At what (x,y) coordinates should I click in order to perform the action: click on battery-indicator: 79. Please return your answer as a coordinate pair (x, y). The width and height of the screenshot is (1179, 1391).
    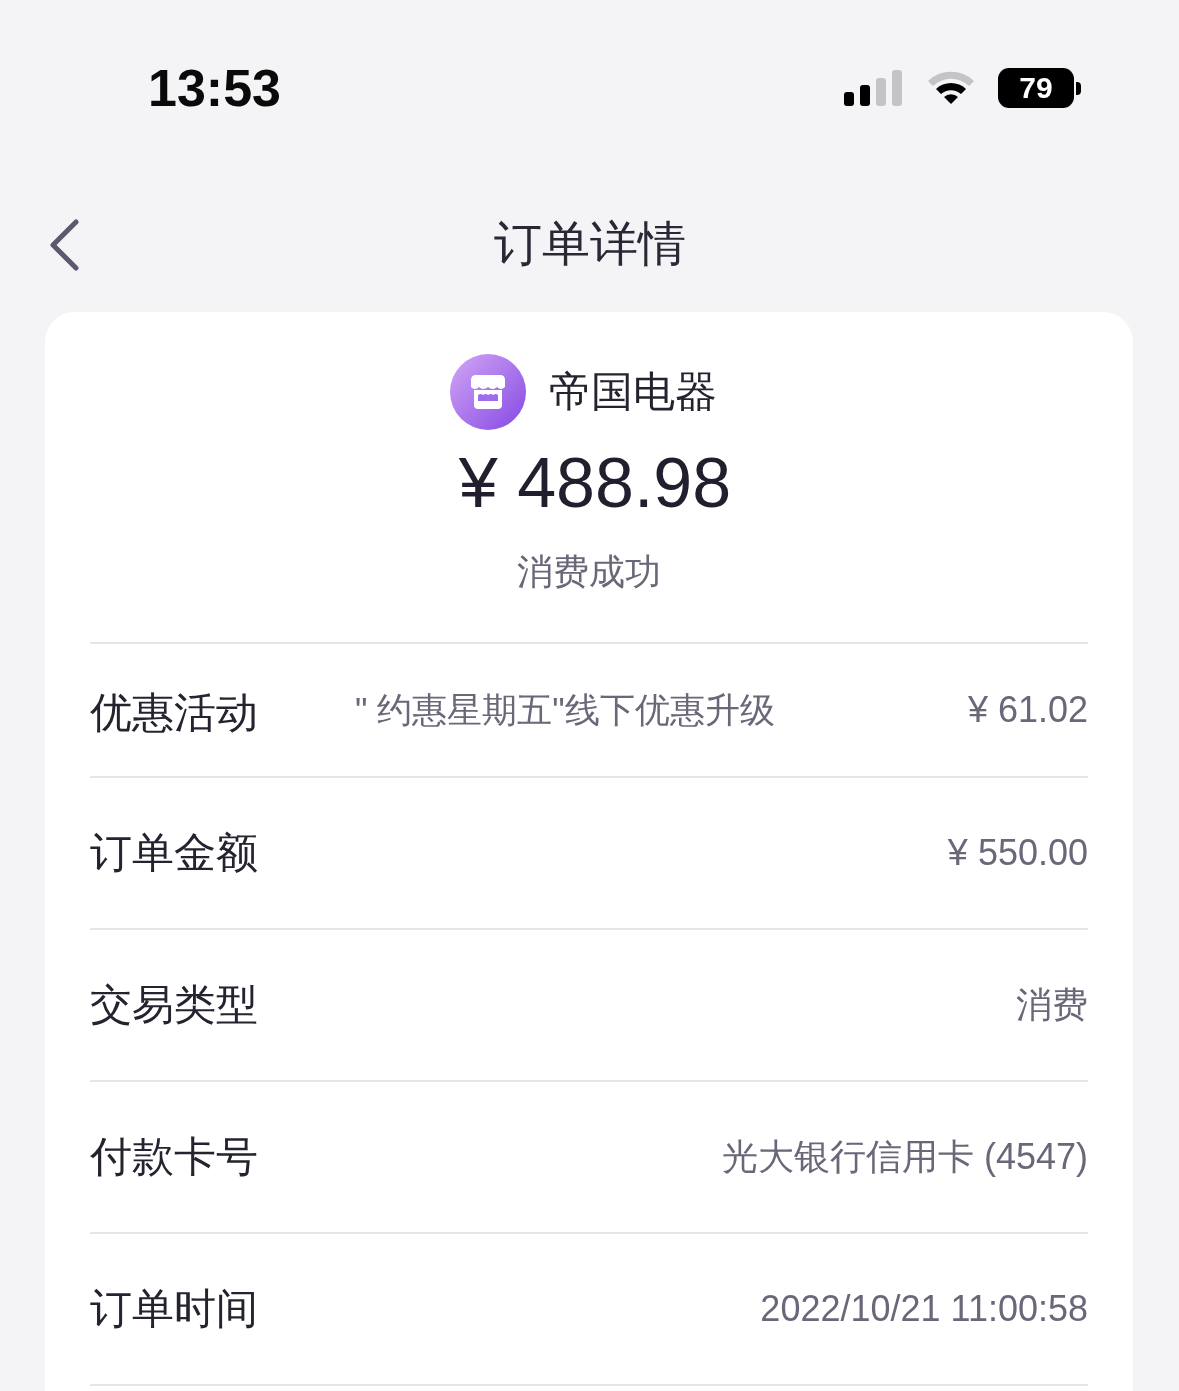
    Looking at the image, I should click on (1039, 88).